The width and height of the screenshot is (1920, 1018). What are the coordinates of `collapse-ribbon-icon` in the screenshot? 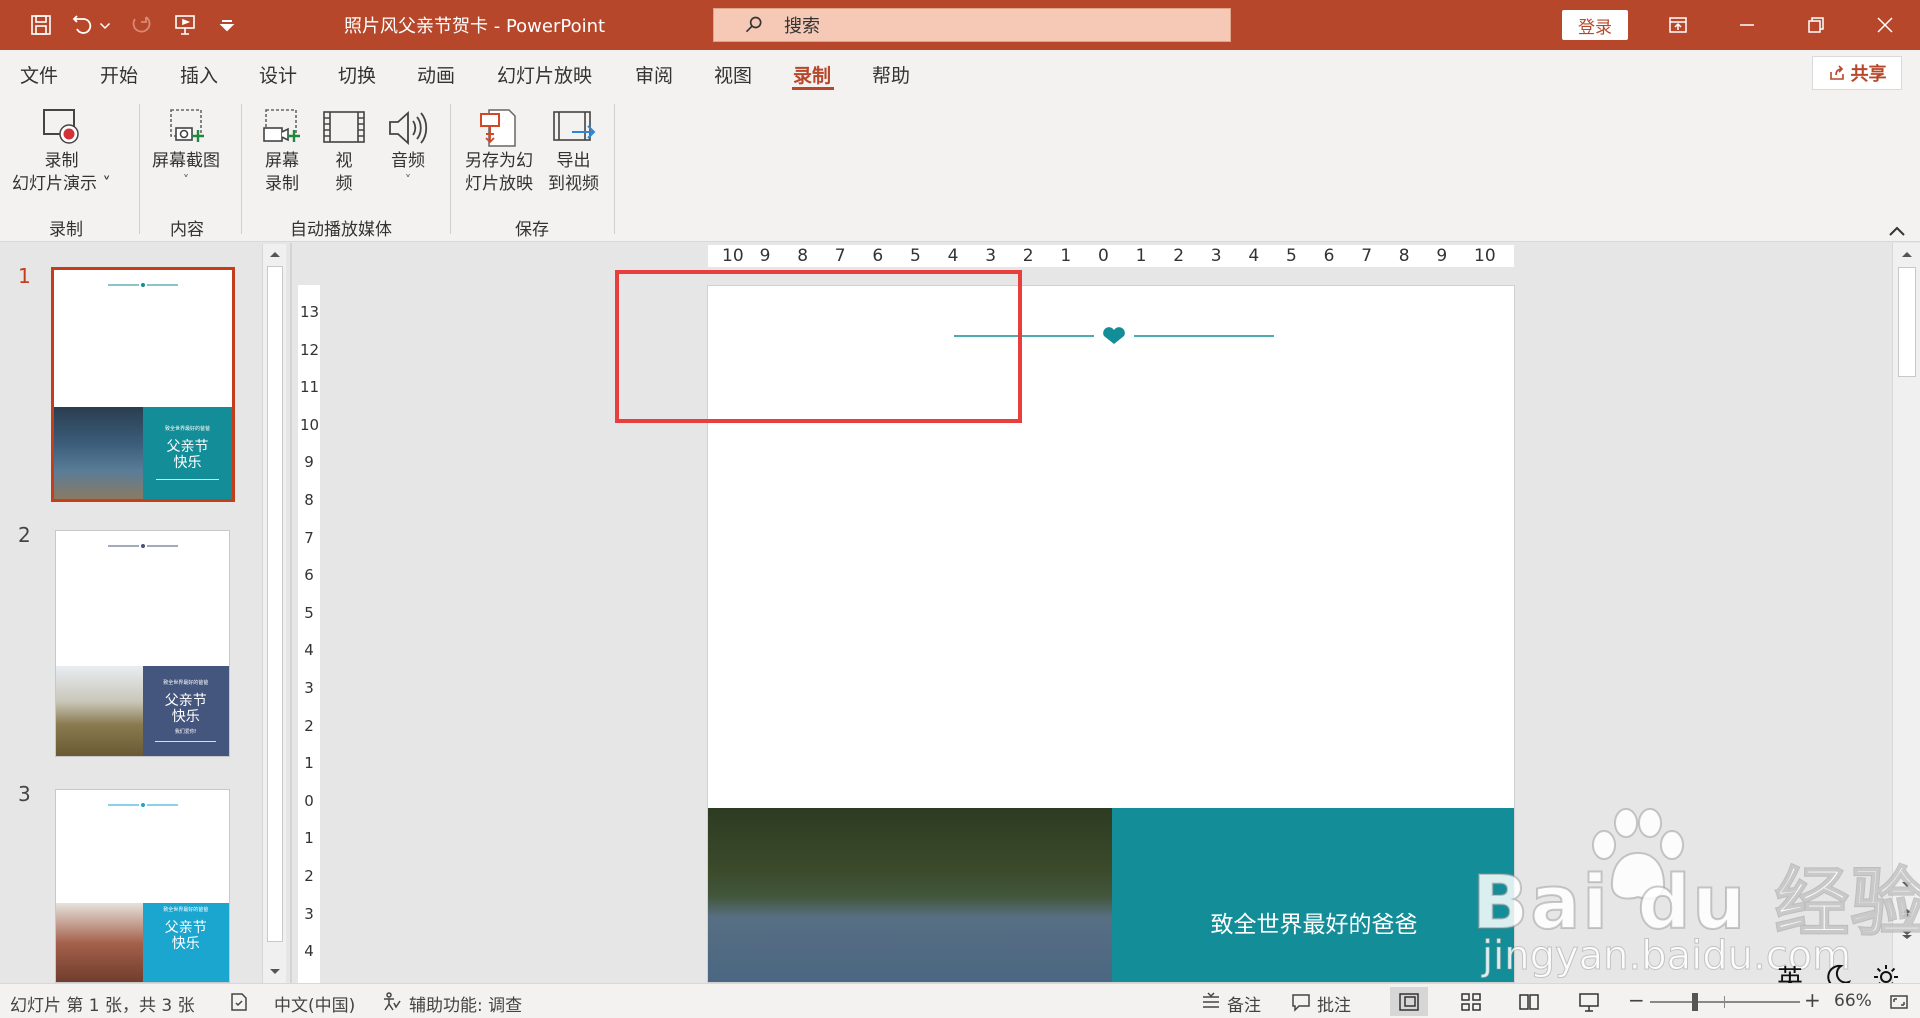 It's located at (1897, 231).